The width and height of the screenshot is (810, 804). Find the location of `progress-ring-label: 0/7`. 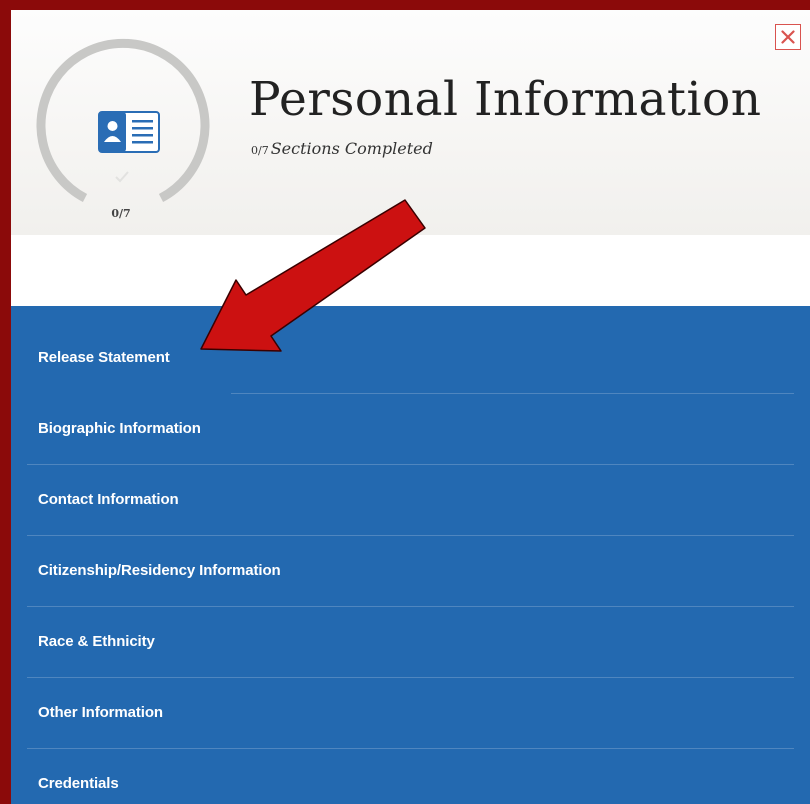

progress-ring-label: 0/7 is located at coordinates (121, 213).